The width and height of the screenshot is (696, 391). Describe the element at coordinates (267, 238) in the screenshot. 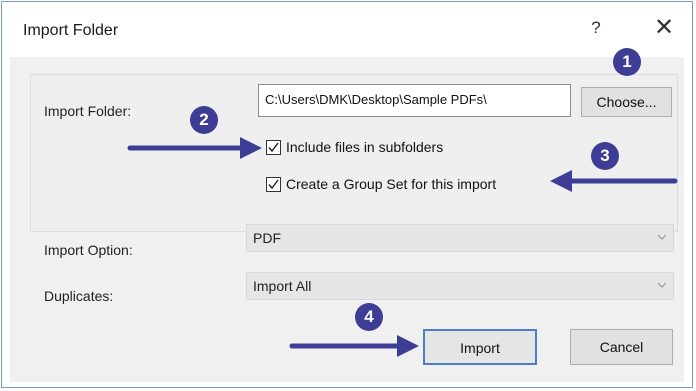

I see `import-option-value: PDF` at that location.